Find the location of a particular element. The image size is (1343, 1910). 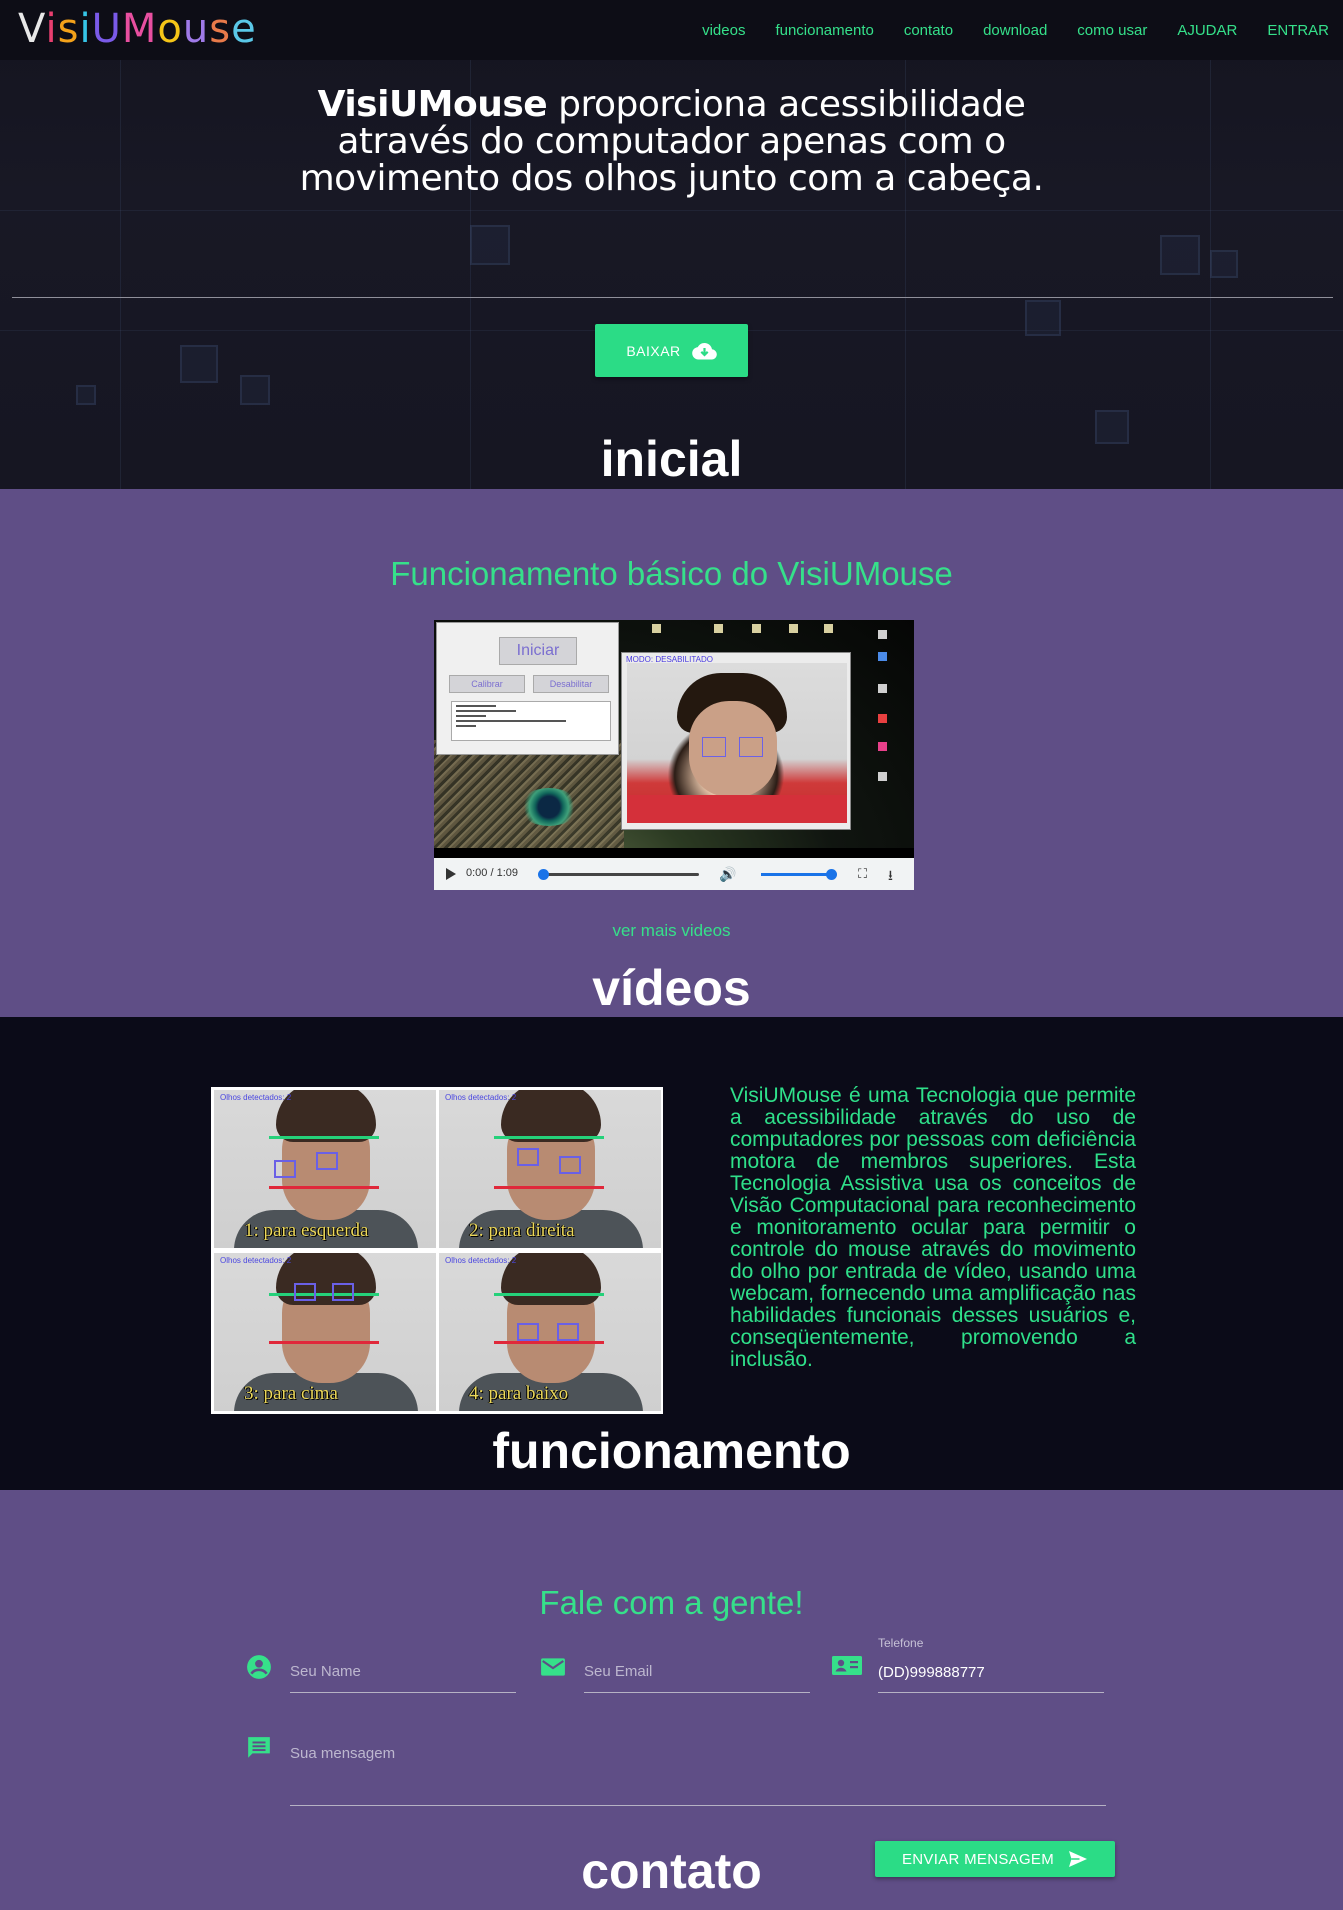

demo-panel: Olhos detectados: 2 3: para cima is located at coordinates (325, 1332).